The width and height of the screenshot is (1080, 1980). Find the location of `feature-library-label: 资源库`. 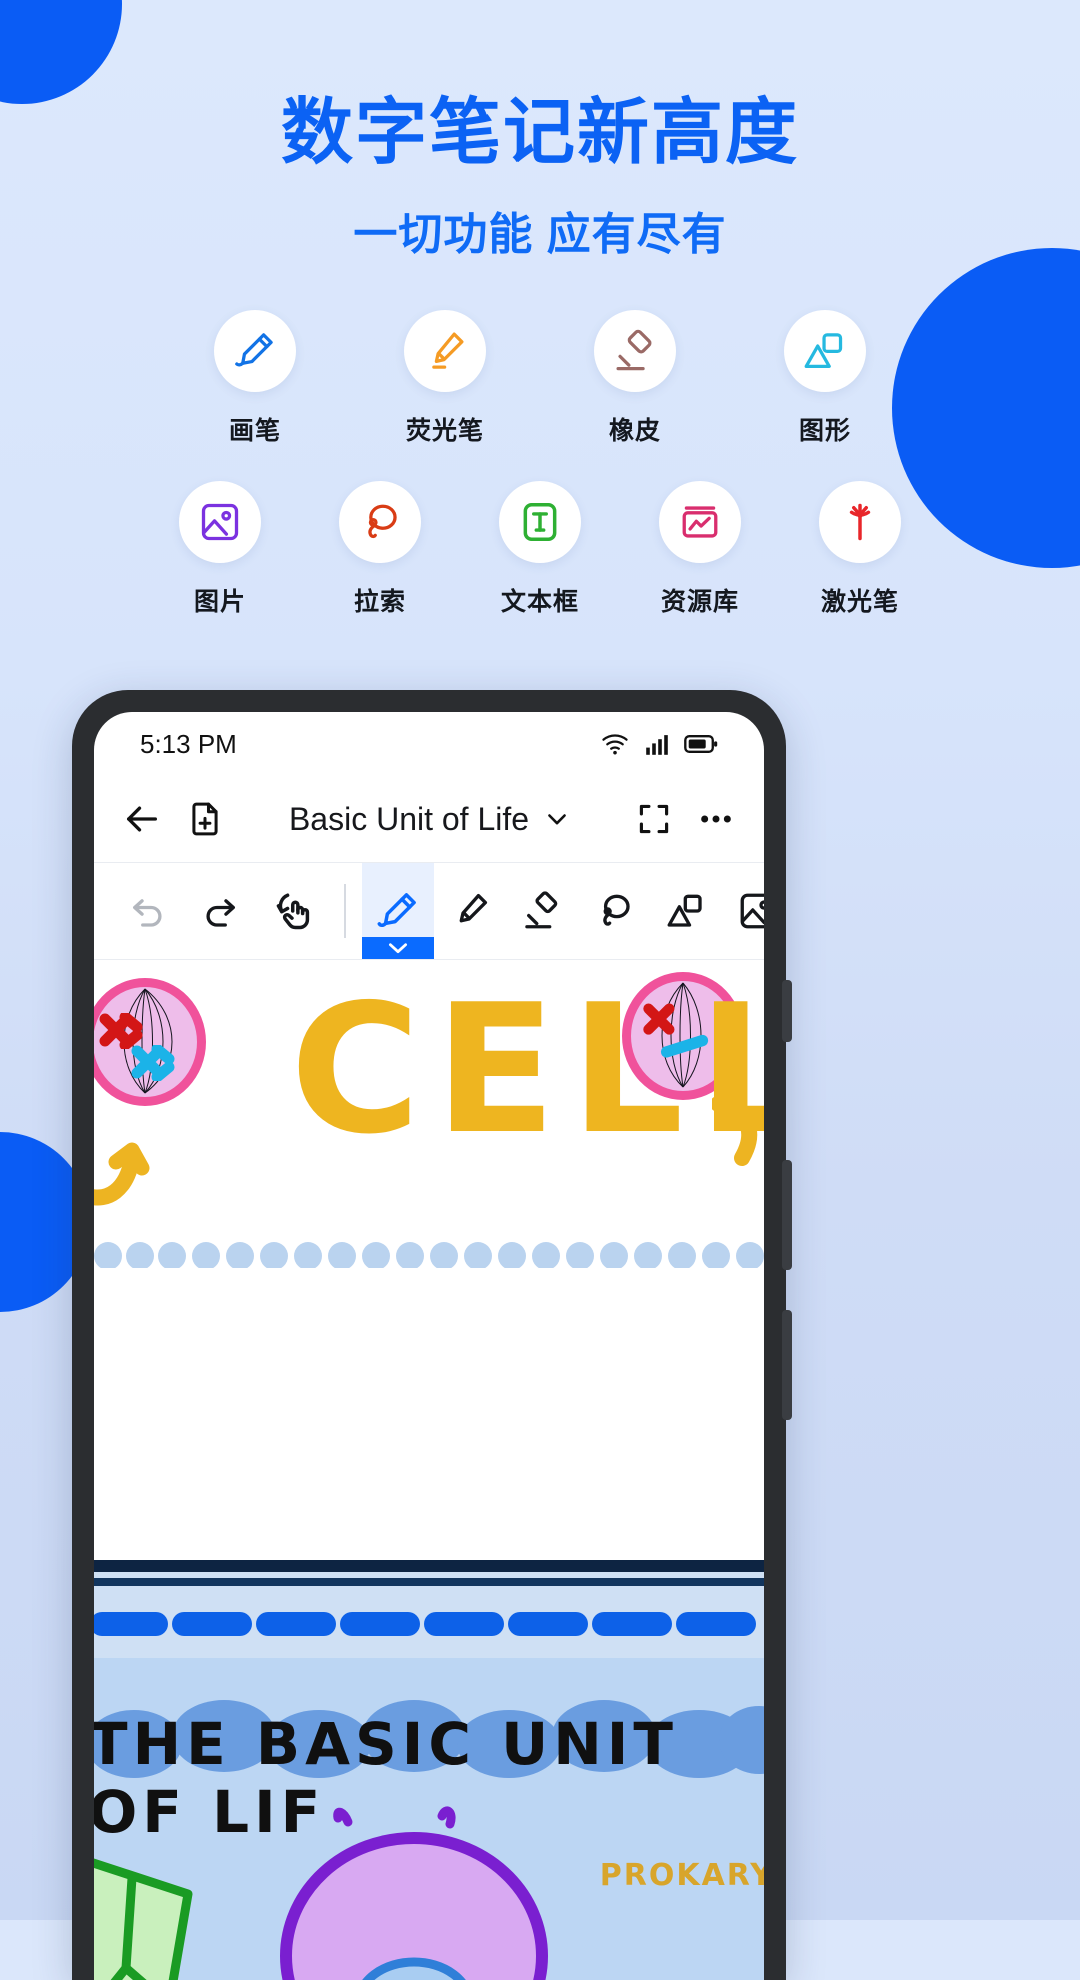

feature-library-label: 资源库 is located at coordinates (699, 601).